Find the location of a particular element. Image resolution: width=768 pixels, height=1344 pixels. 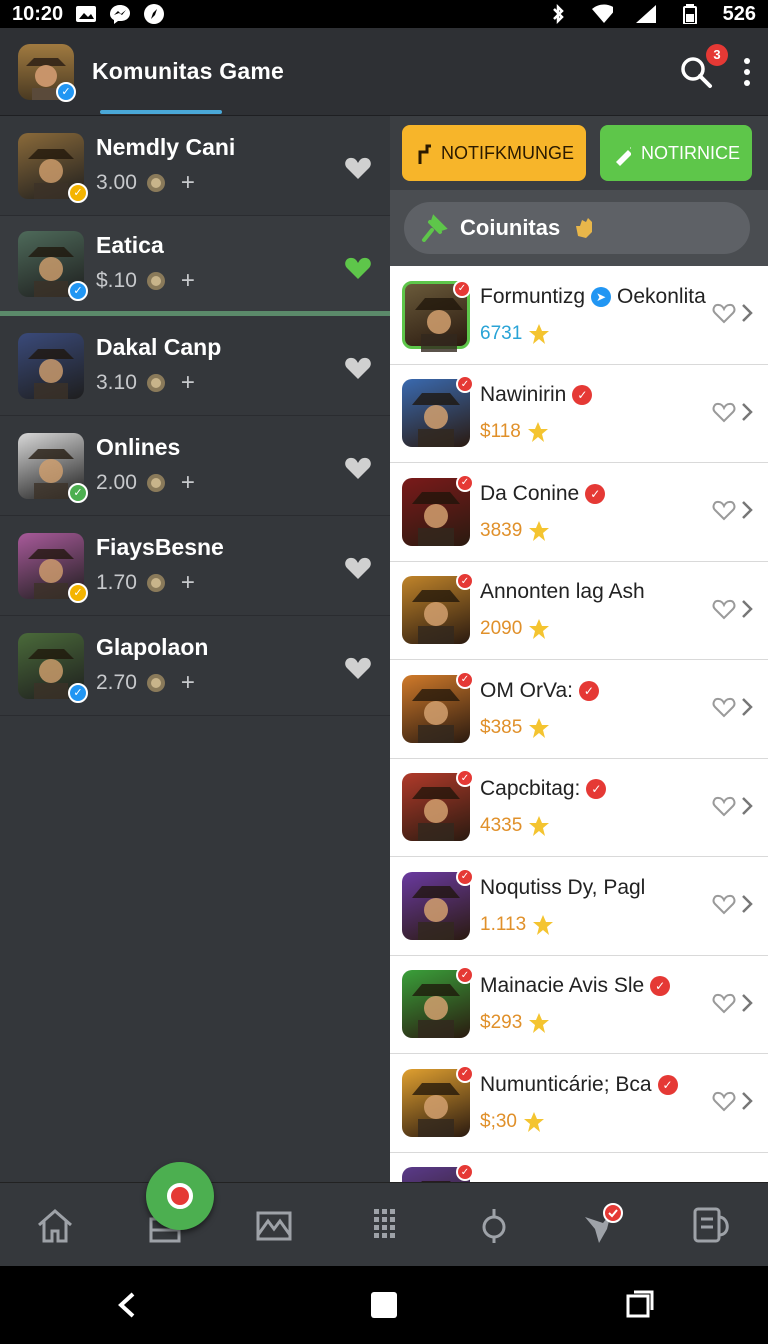

system-recents-button is located at coordinates (640, 1305).